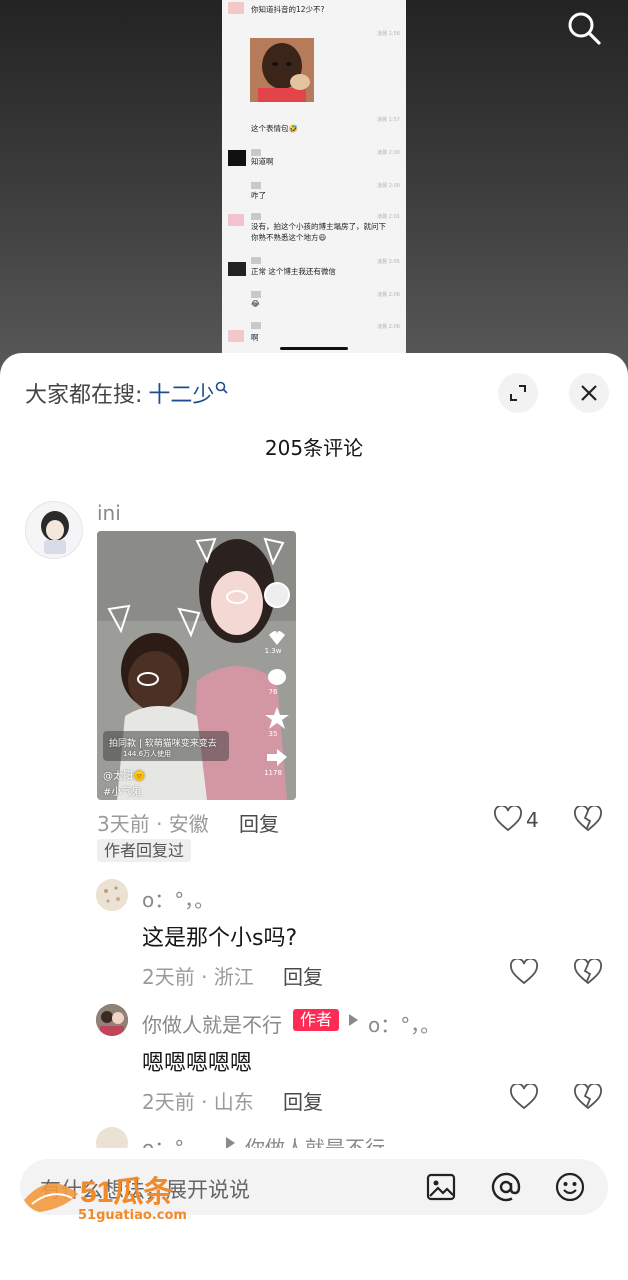 This screenshot has width=628, height=1280. What do you see at coordinates (132, 1215) in the screenshot?
I see `watermark-url: 51guatiao.com` at bounding box center [132, 1215].